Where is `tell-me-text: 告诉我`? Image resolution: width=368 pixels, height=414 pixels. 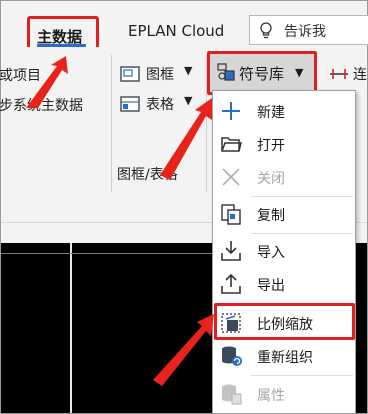 tell-me-text: 告诉我 is located at coordinates (305, 32).